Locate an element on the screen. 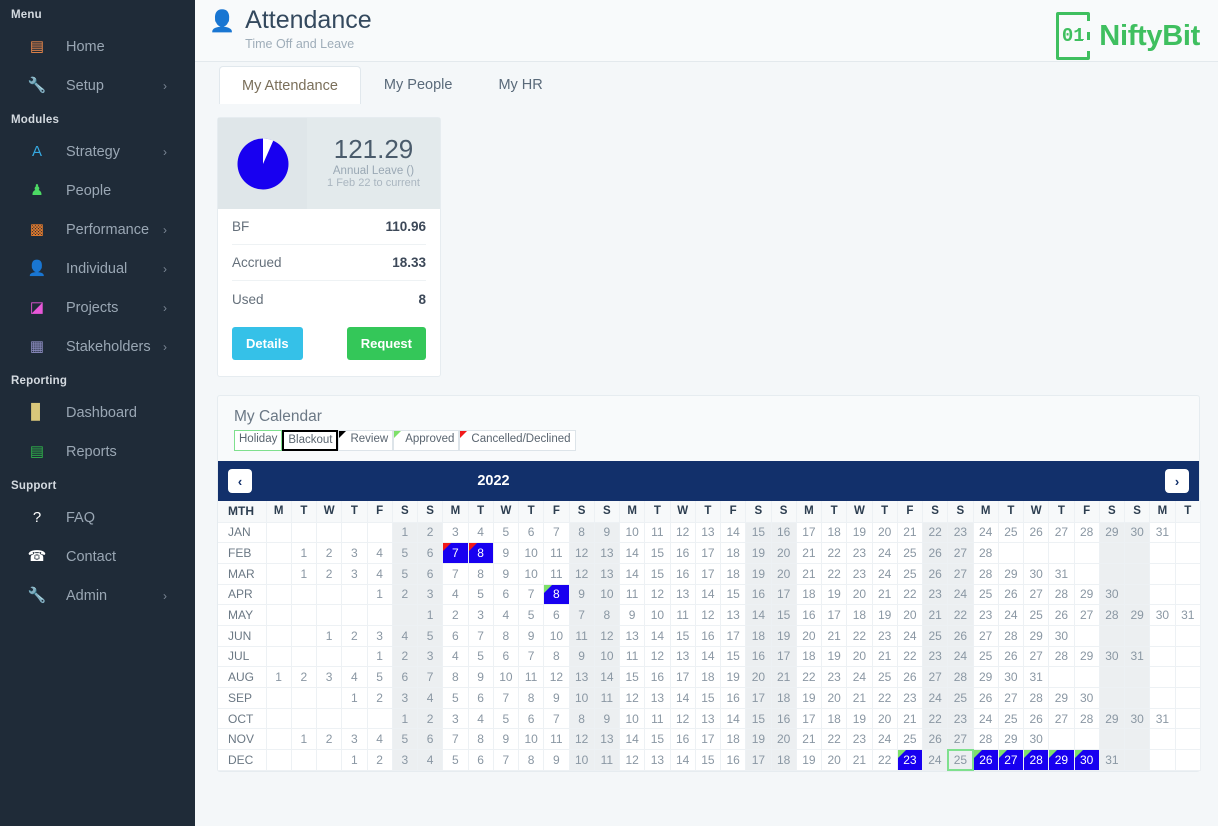  calendar-day-cell: 1 is located at coordinates (304, 553).